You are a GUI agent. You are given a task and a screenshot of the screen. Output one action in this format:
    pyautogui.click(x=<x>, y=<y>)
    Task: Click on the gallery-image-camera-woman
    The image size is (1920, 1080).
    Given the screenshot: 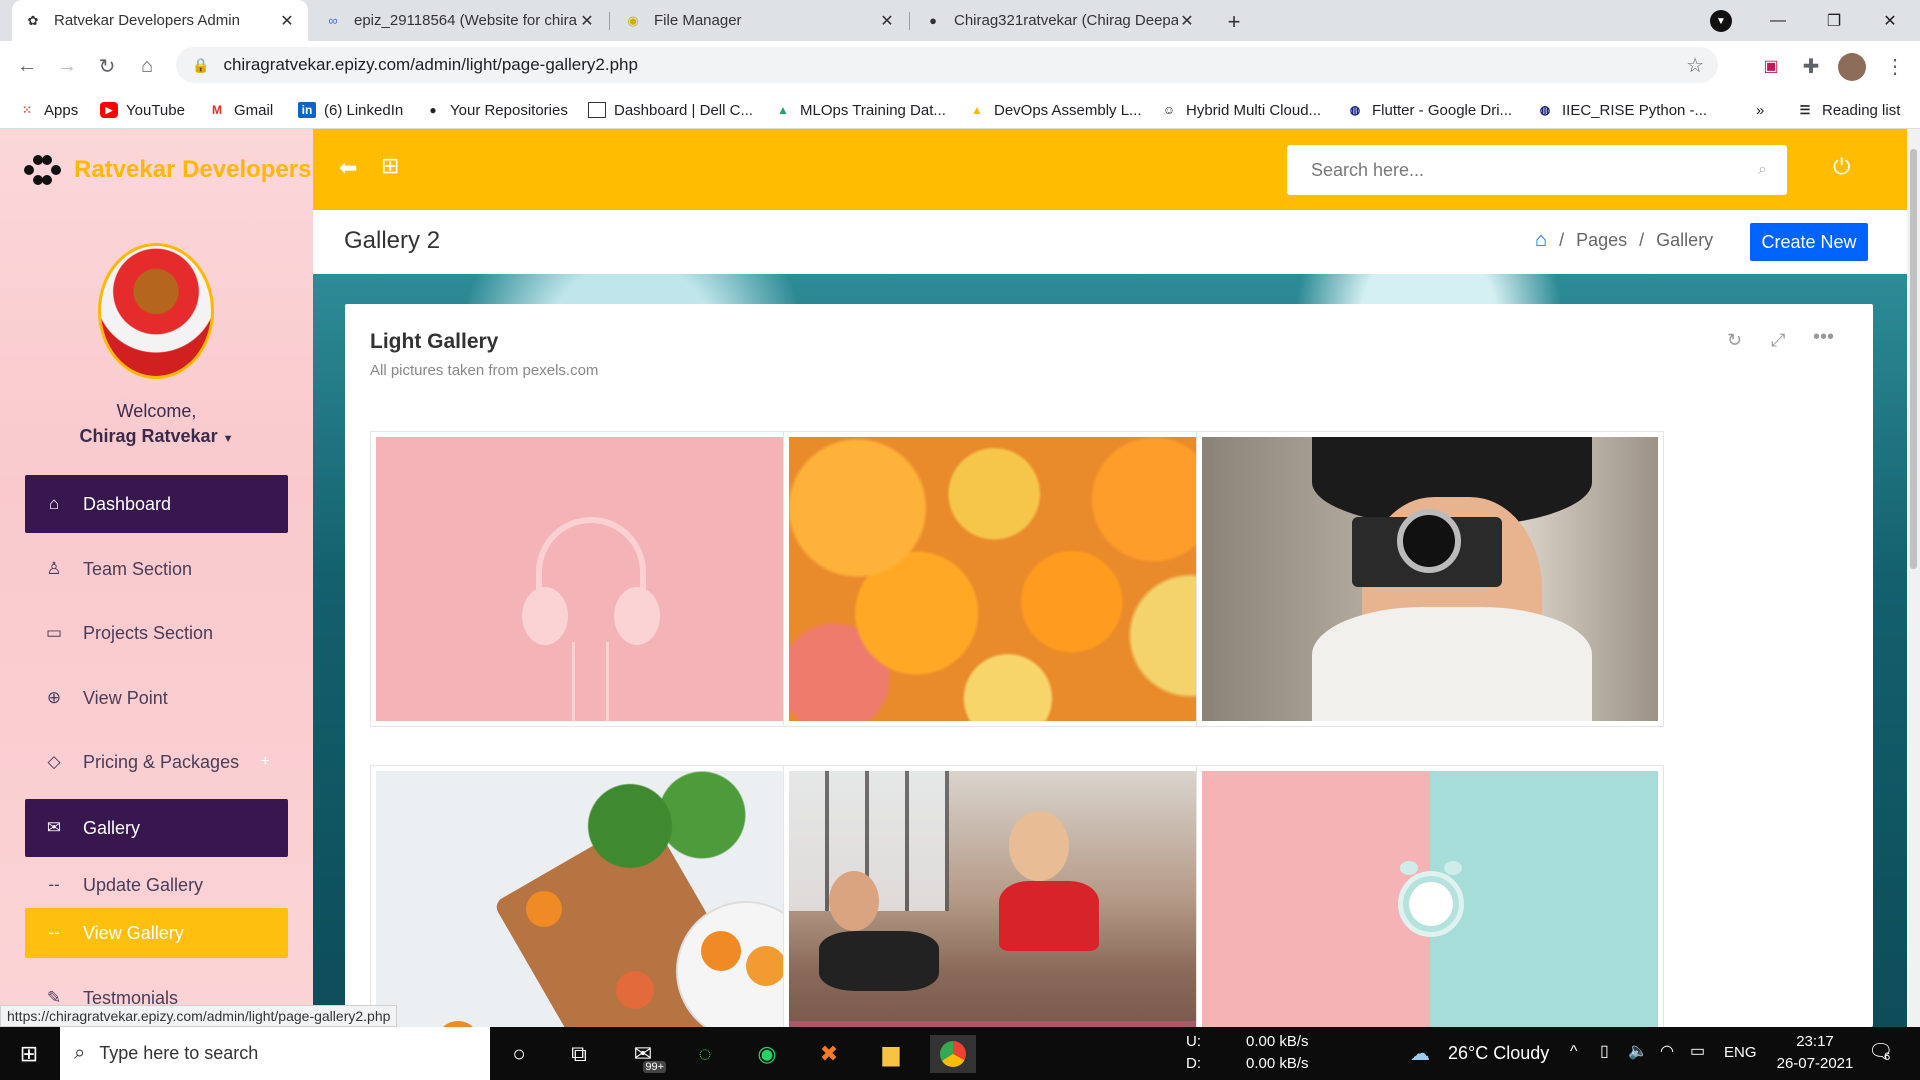 What is the action you would take?
    pyautogui.click(x=1430, y=579)
    